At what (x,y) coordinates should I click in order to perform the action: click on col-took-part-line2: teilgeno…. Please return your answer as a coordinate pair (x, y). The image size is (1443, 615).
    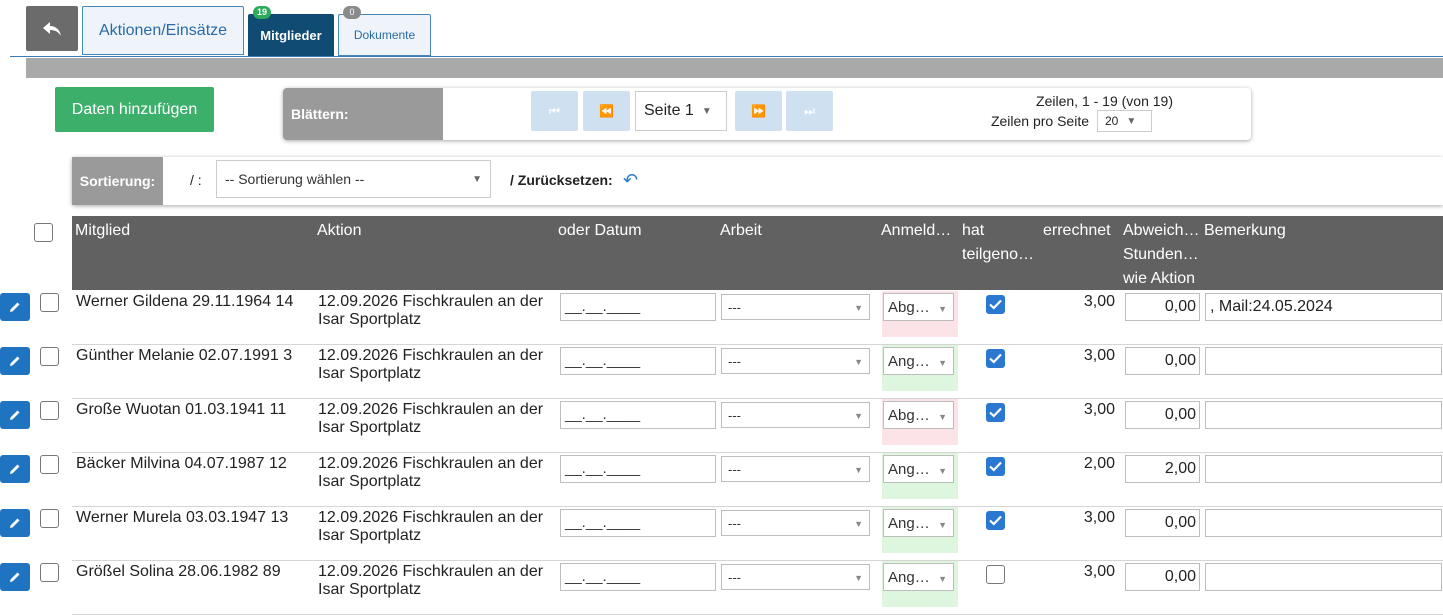
    Looking at the image, I should click on (998, 254).